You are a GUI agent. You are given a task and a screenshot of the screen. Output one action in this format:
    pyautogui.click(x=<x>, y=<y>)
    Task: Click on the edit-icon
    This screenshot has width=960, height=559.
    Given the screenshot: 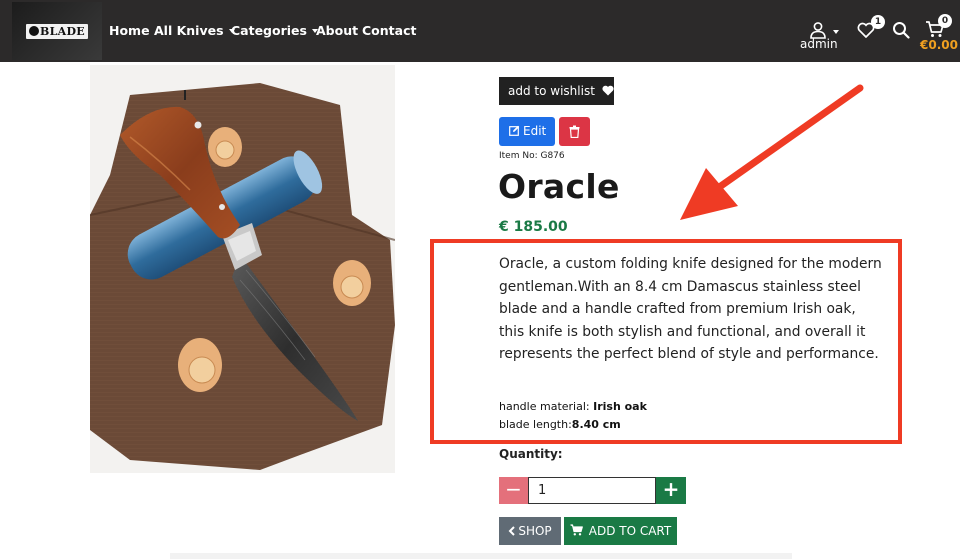 What is the action you would take?
    pyautogui.click(x=514, y=130)
    